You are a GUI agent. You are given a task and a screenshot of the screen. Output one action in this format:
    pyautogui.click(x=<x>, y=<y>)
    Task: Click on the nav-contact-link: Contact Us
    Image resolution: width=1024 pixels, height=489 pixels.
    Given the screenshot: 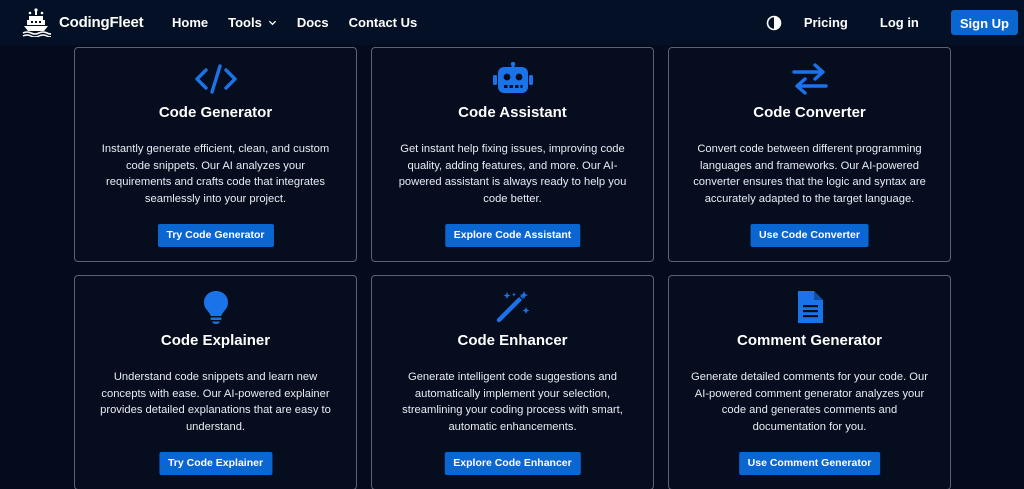 What is the action you would take?
    pyautogui.click(x=383, y=22)
    